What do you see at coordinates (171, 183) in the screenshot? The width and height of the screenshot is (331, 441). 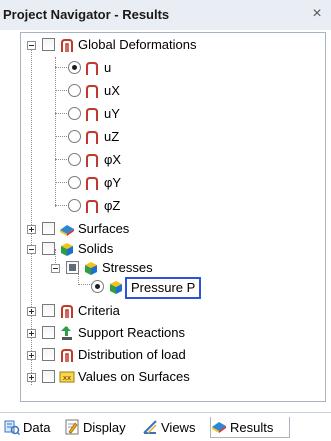 I see `tree-item-phiy: φY` at bounding box center [171, 183].